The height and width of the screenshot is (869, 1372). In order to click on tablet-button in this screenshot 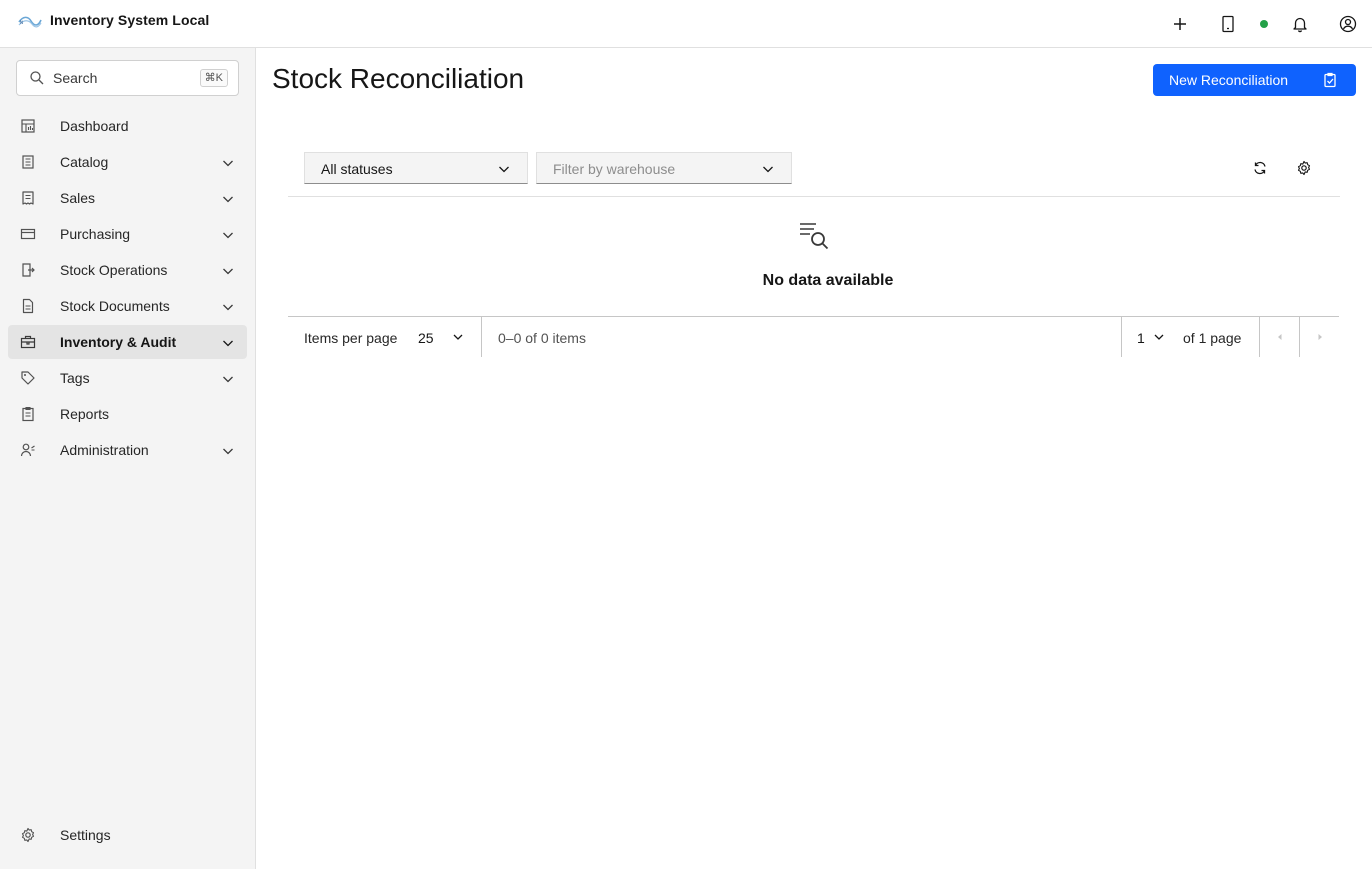, I will do `click(1228, 24)`.